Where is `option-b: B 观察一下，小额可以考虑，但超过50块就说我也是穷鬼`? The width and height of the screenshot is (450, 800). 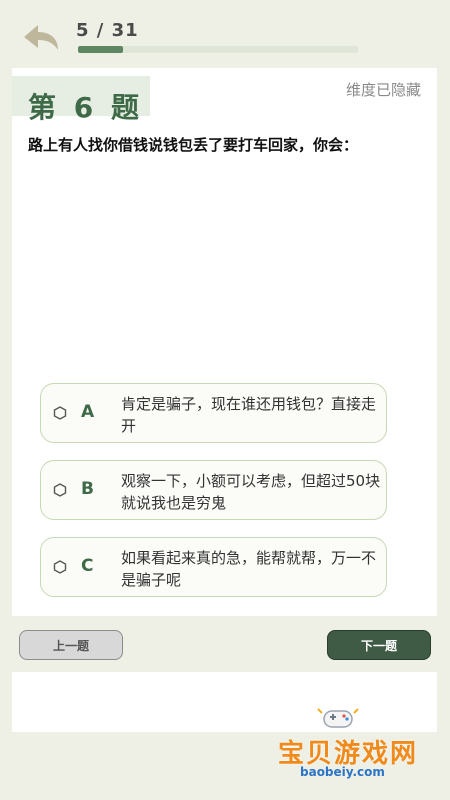
option-b: B 观察一下，小额可以考虑，但超过50块就说我也是穷鬼 is located at coordinates (213, 490).